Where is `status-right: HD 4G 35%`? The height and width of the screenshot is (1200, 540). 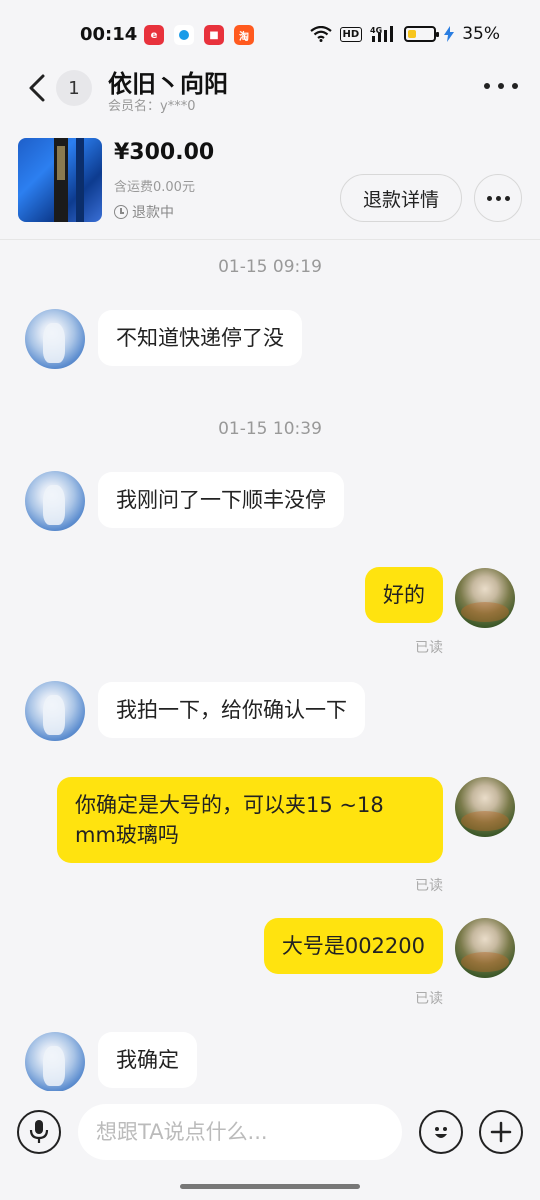
status-right: HD 4G 35% is located at coordinates (404, 34).